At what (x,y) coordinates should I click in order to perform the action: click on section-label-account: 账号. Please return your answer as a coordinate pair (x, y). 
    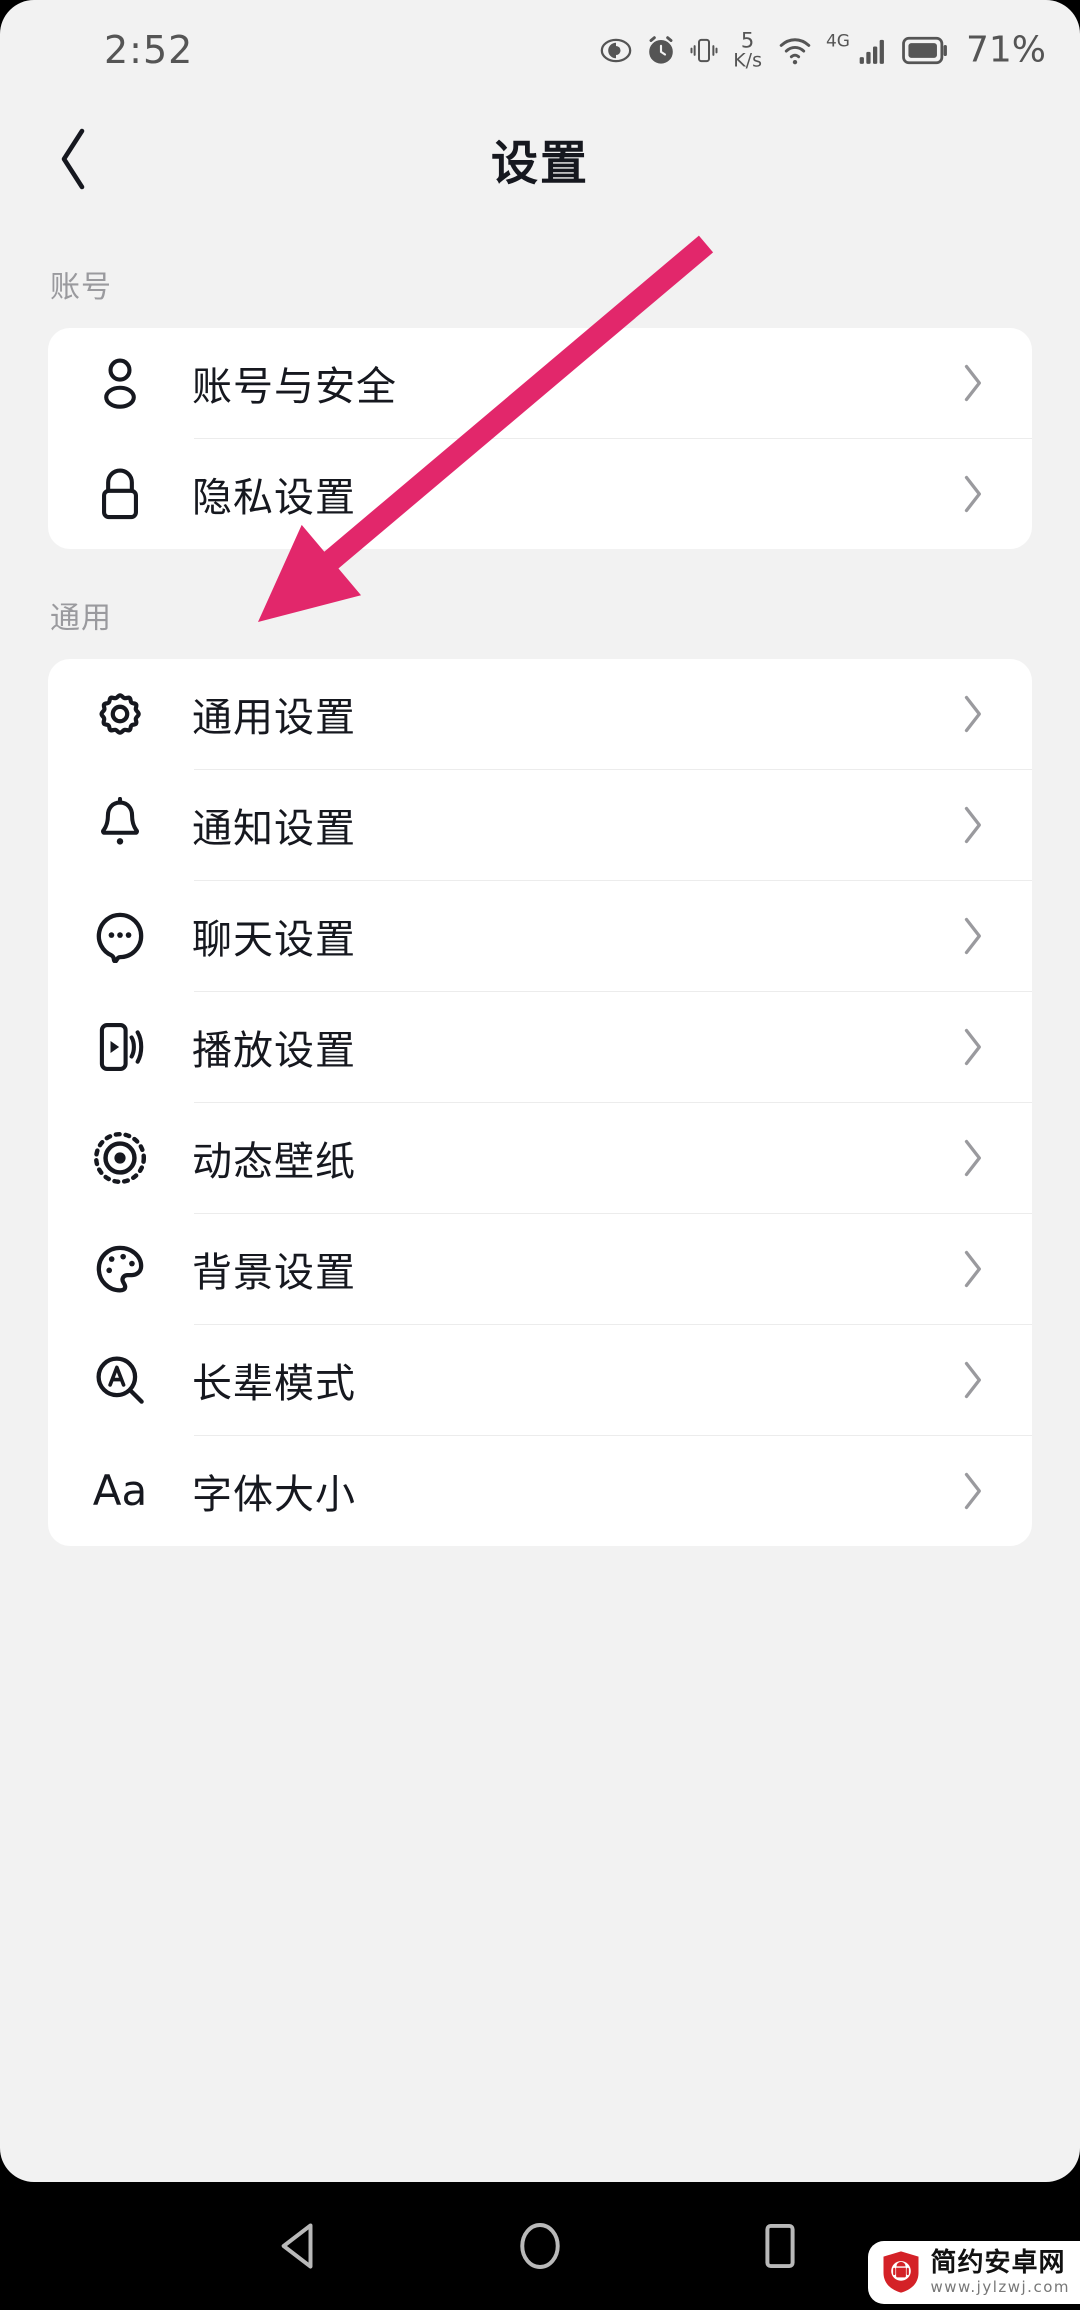
    Looking at the image, I should click on (81, 287).